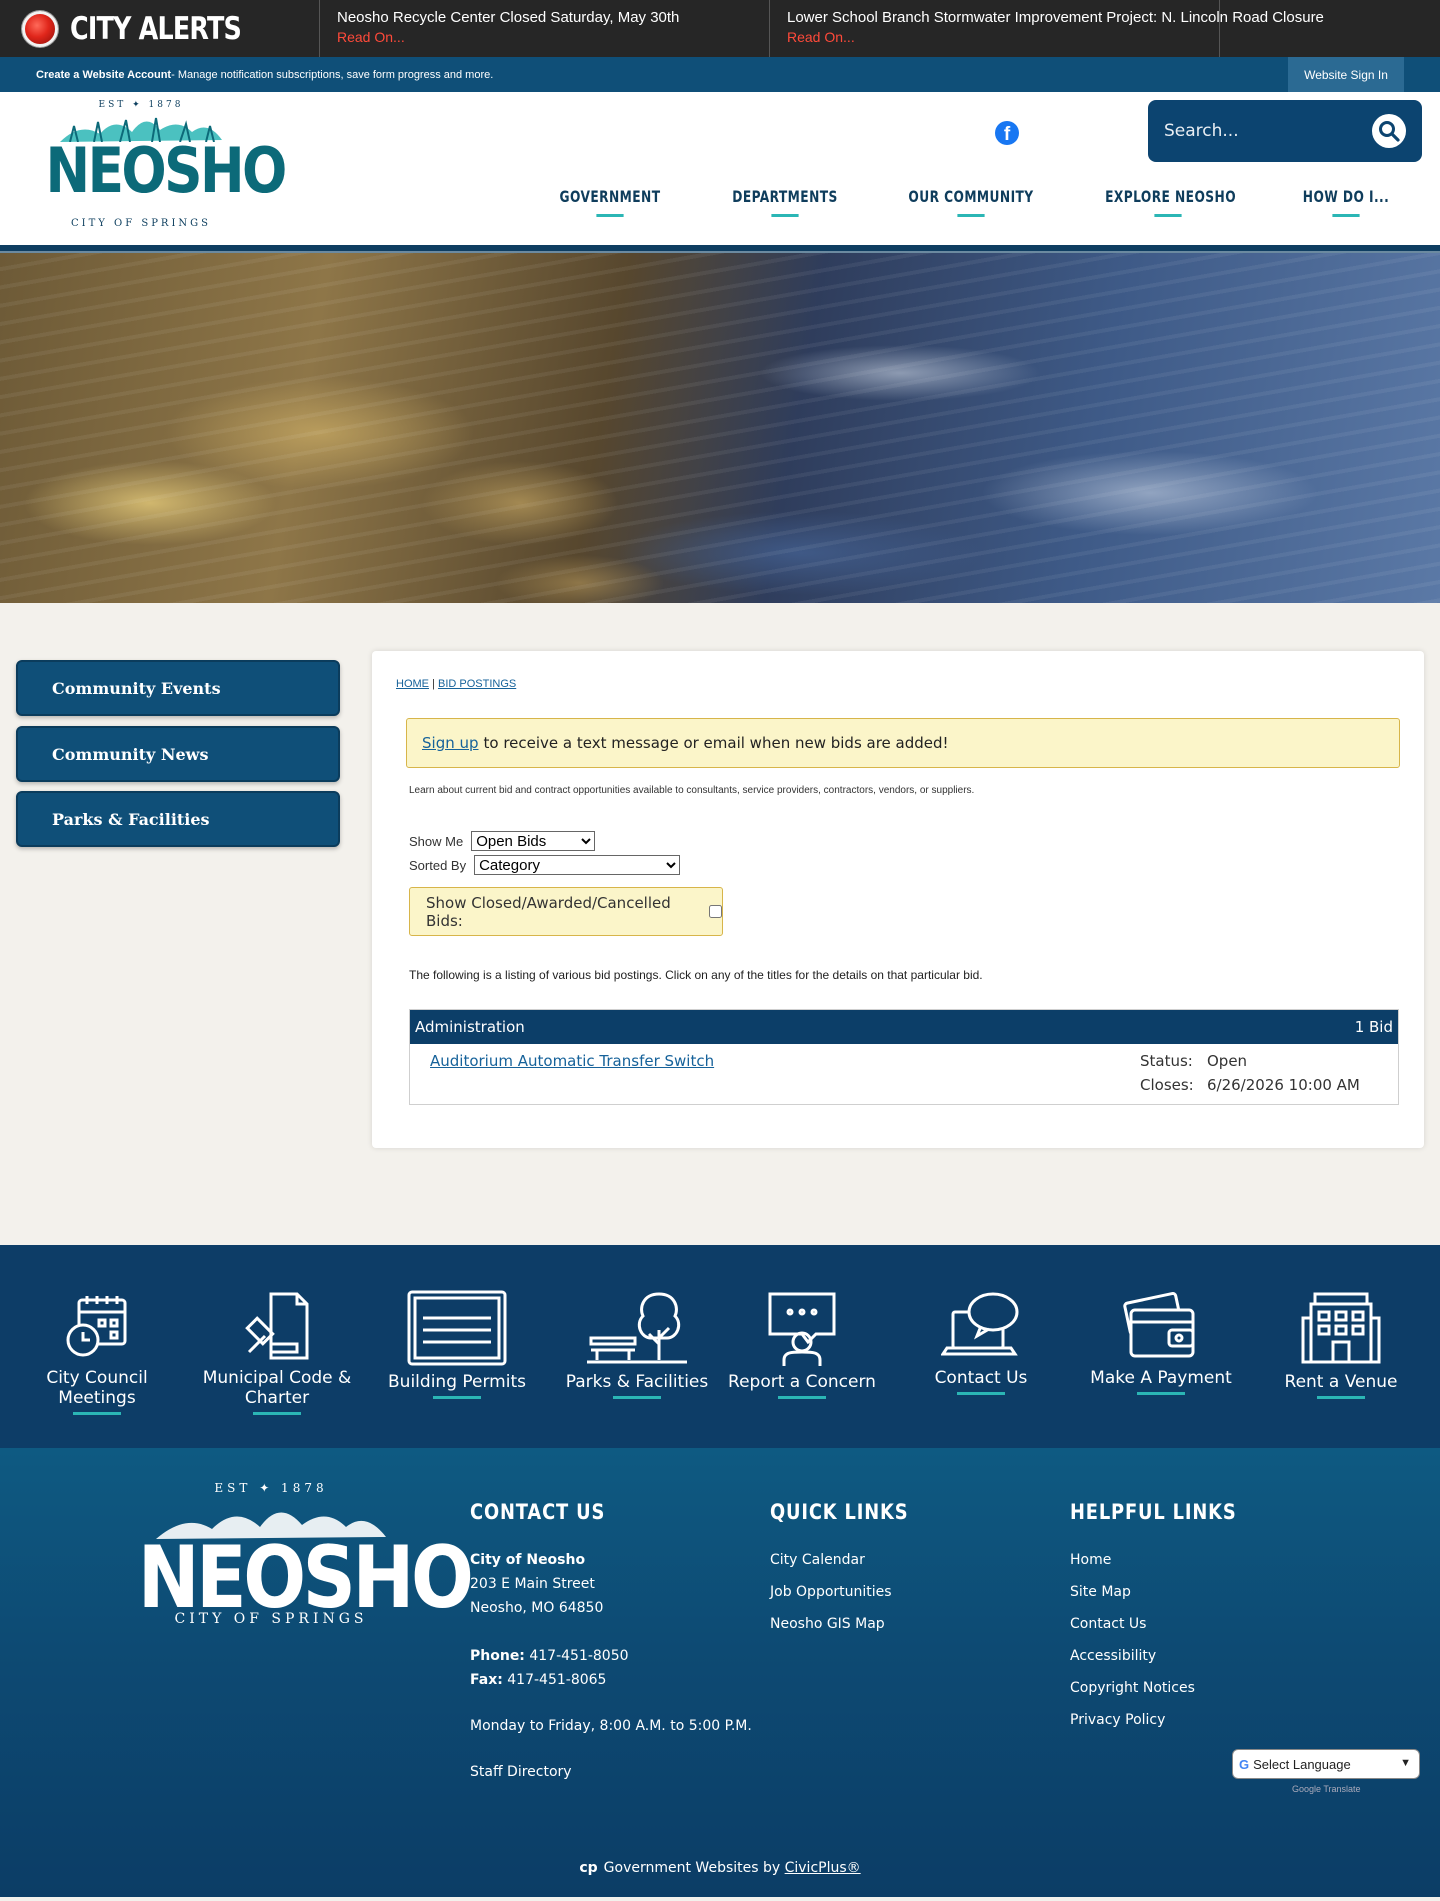 The height and width of the screenshot is (1901, 1440). What do you see at coordinates (1259, 131) in the screenshot?
I see `search-input` at bounding box center [1259, 131].